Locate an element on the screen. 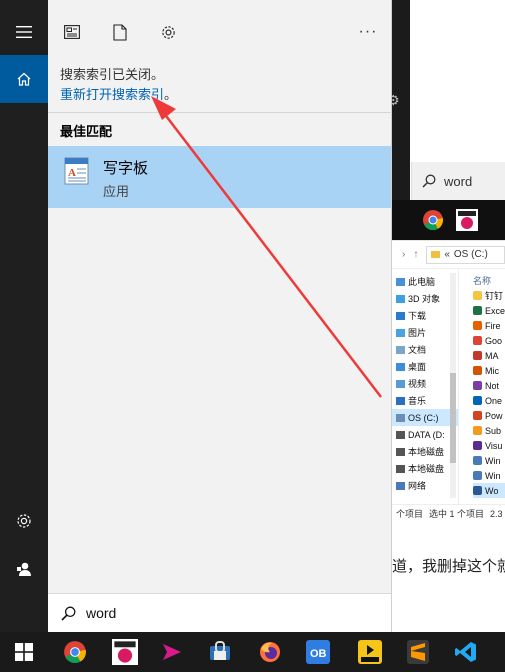 The width and height of the screenshot is (505, 672). explorer-file-label: Wo is located at coordinates (491, 490).